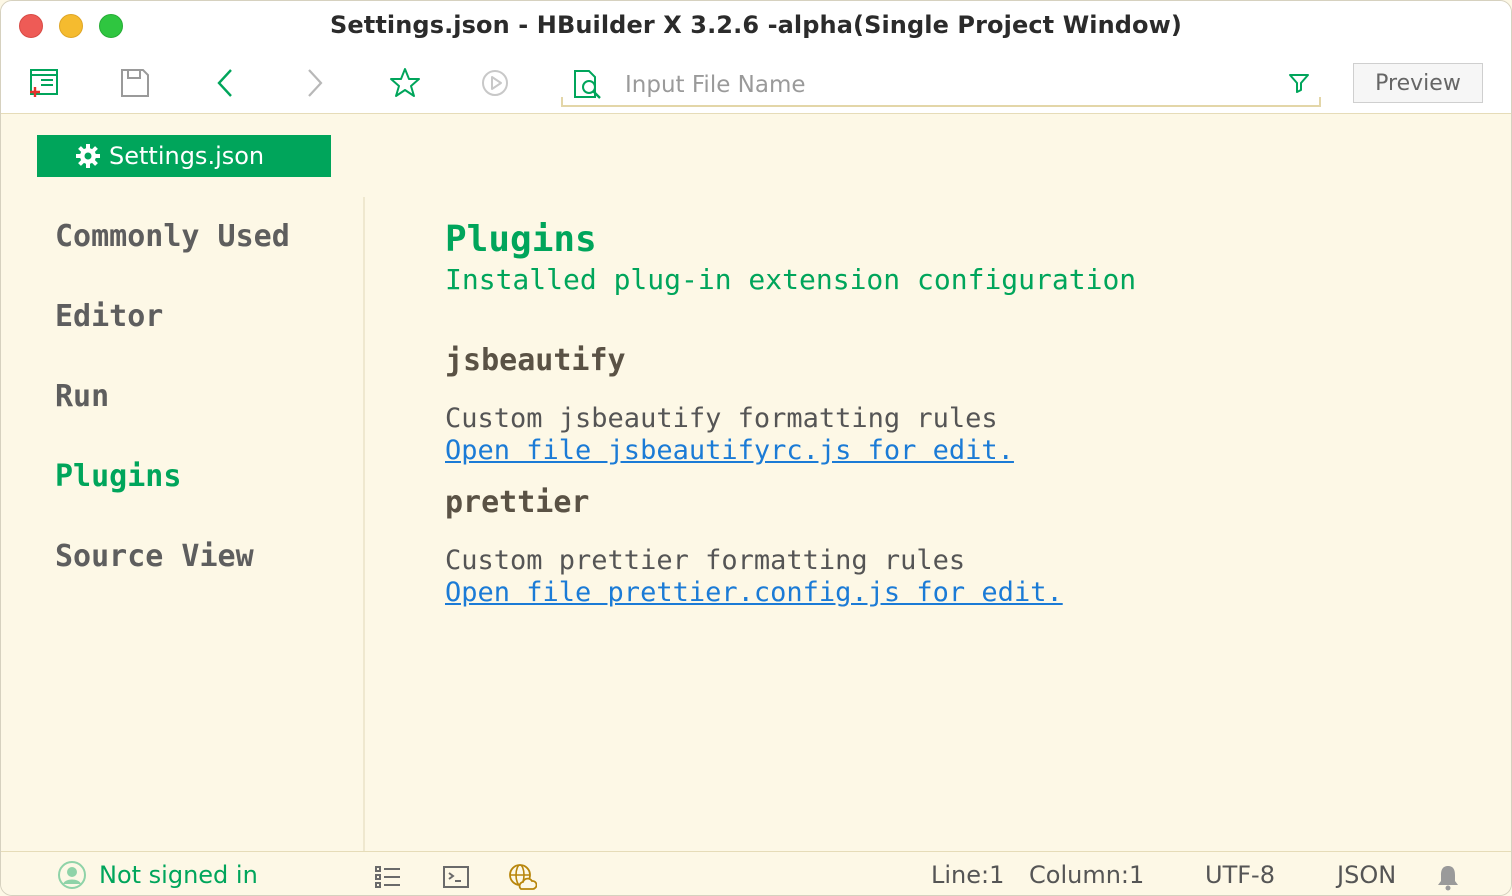  What do you see at coordinates (72, 875) in the screenshot?
I see `user-icon` at bounding box center [72, 875].